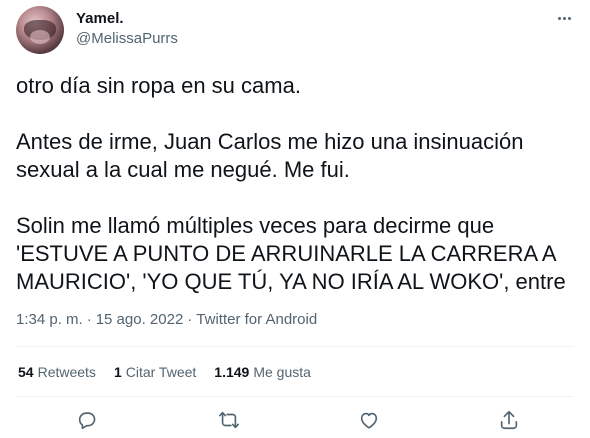  What do you see at coordinates (161, 372) in the screenshot?
I see `quotes-label: Citar Tweet` at bounding box center [161, 372].